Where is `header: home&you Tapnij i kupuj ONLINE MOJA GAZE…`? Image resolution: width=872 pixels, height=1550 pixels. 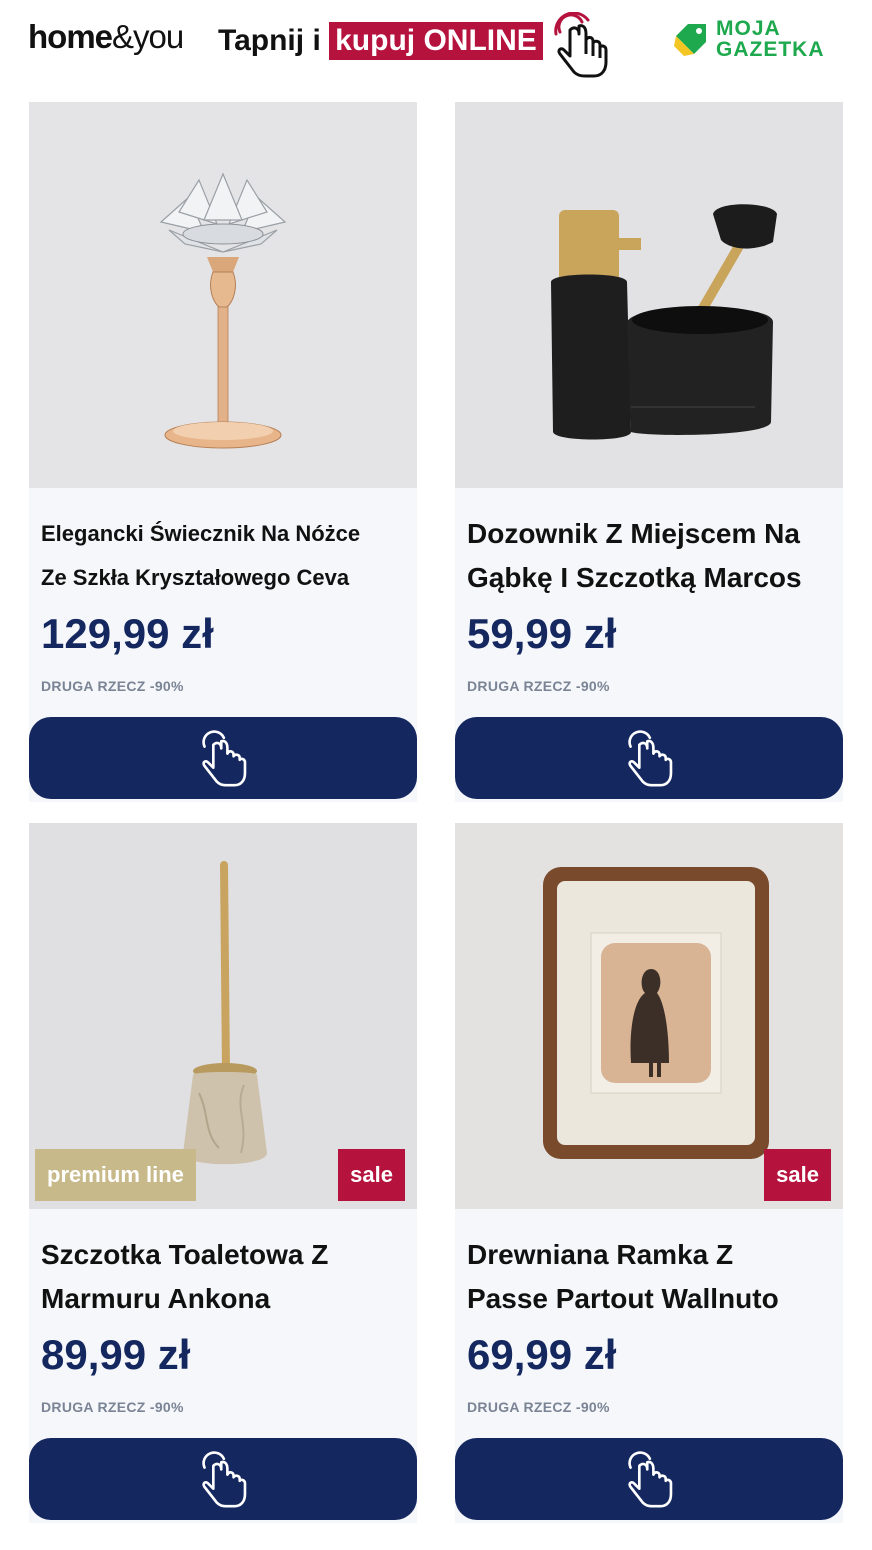 header: home&you Tapnij i kupuj ONLINE MOJA GAZE… is located at coordinates (436, 45).